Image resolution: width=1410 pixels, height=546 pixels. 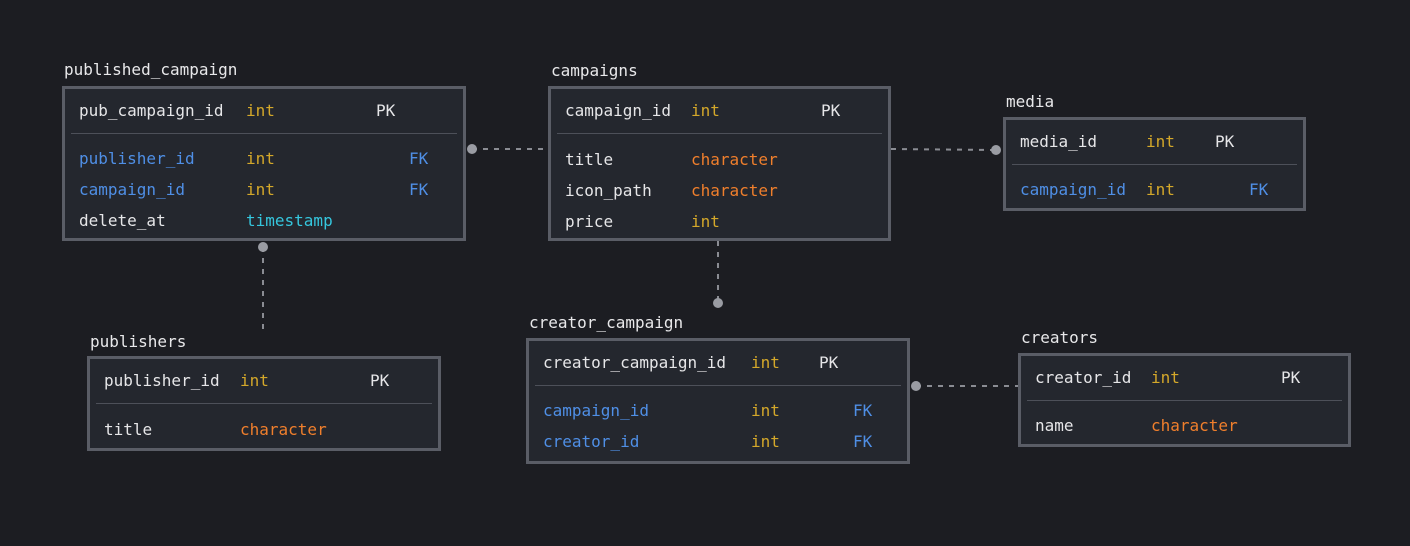 What do you see at coordinates (635, 362) in the screenshot?
I see `column-name: creator_campaign_id` at bounding box center [635, 362].